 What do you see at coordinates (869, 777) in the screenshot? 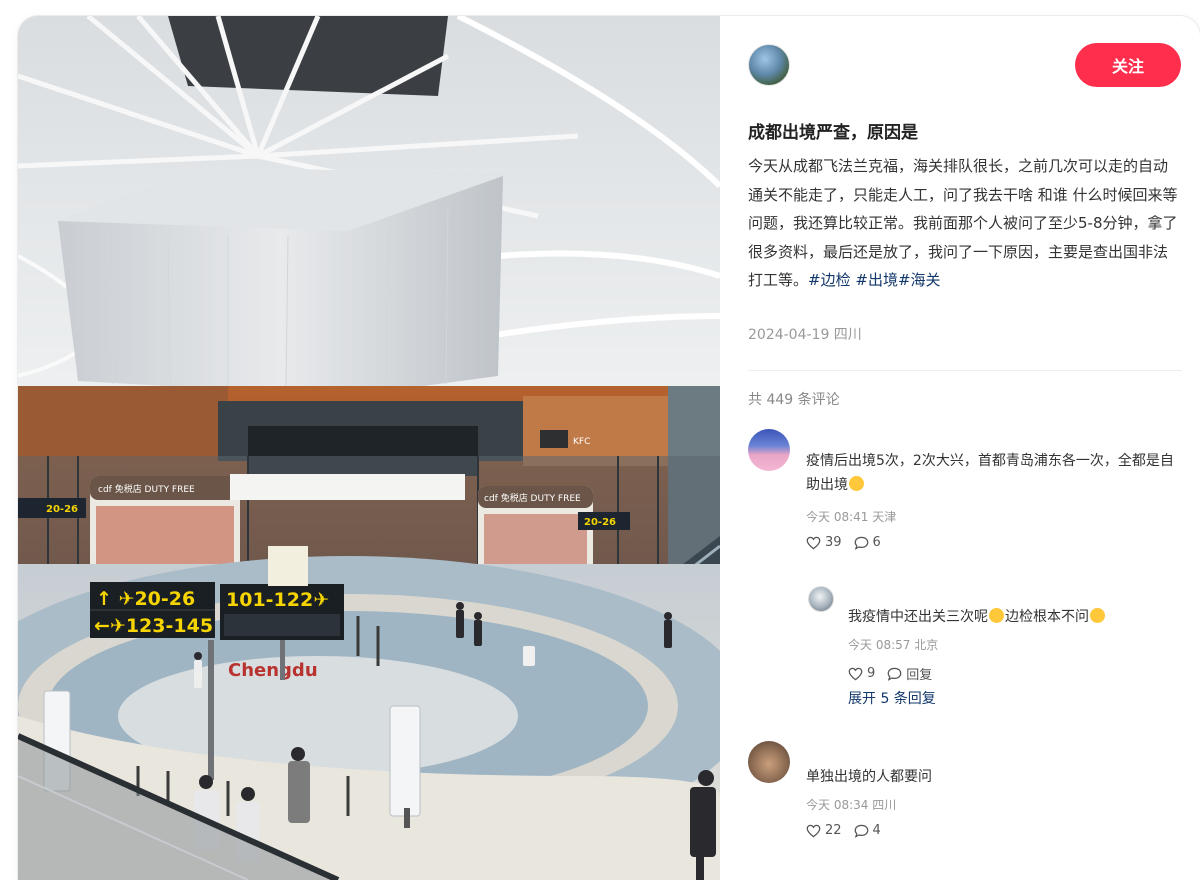
I see `comment-text: 单独出境的人都要问` at bounding box center [869, 777].